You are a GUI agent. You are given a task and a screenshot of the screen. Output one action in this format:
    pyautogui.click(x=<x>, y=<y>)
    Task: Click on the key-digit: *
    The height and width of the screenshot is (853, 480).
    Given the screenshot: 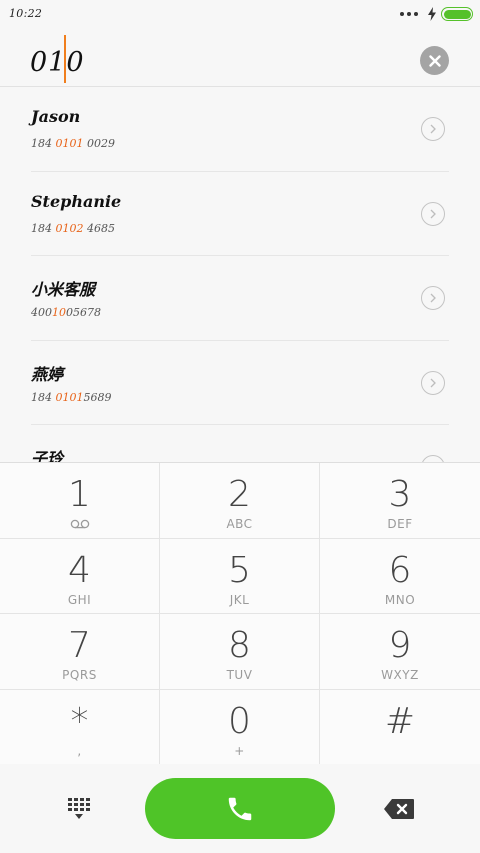 What is the action you would take?
    pyautogui.click(x=79, y=721)
    